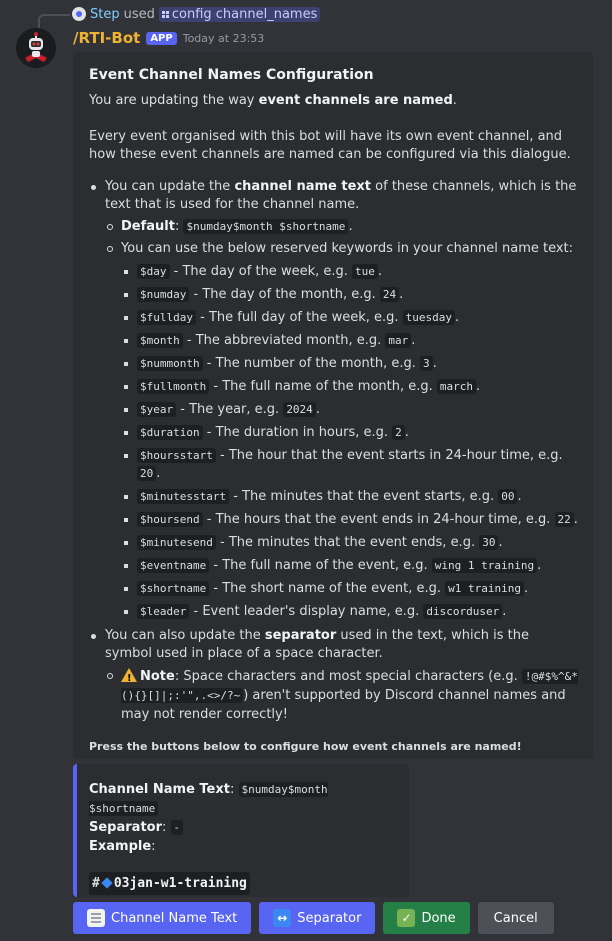  What do you see at coordinates (244, 14) in the screenshot?
I see `command-name: config channel_names` at bounding box center [244, 14].